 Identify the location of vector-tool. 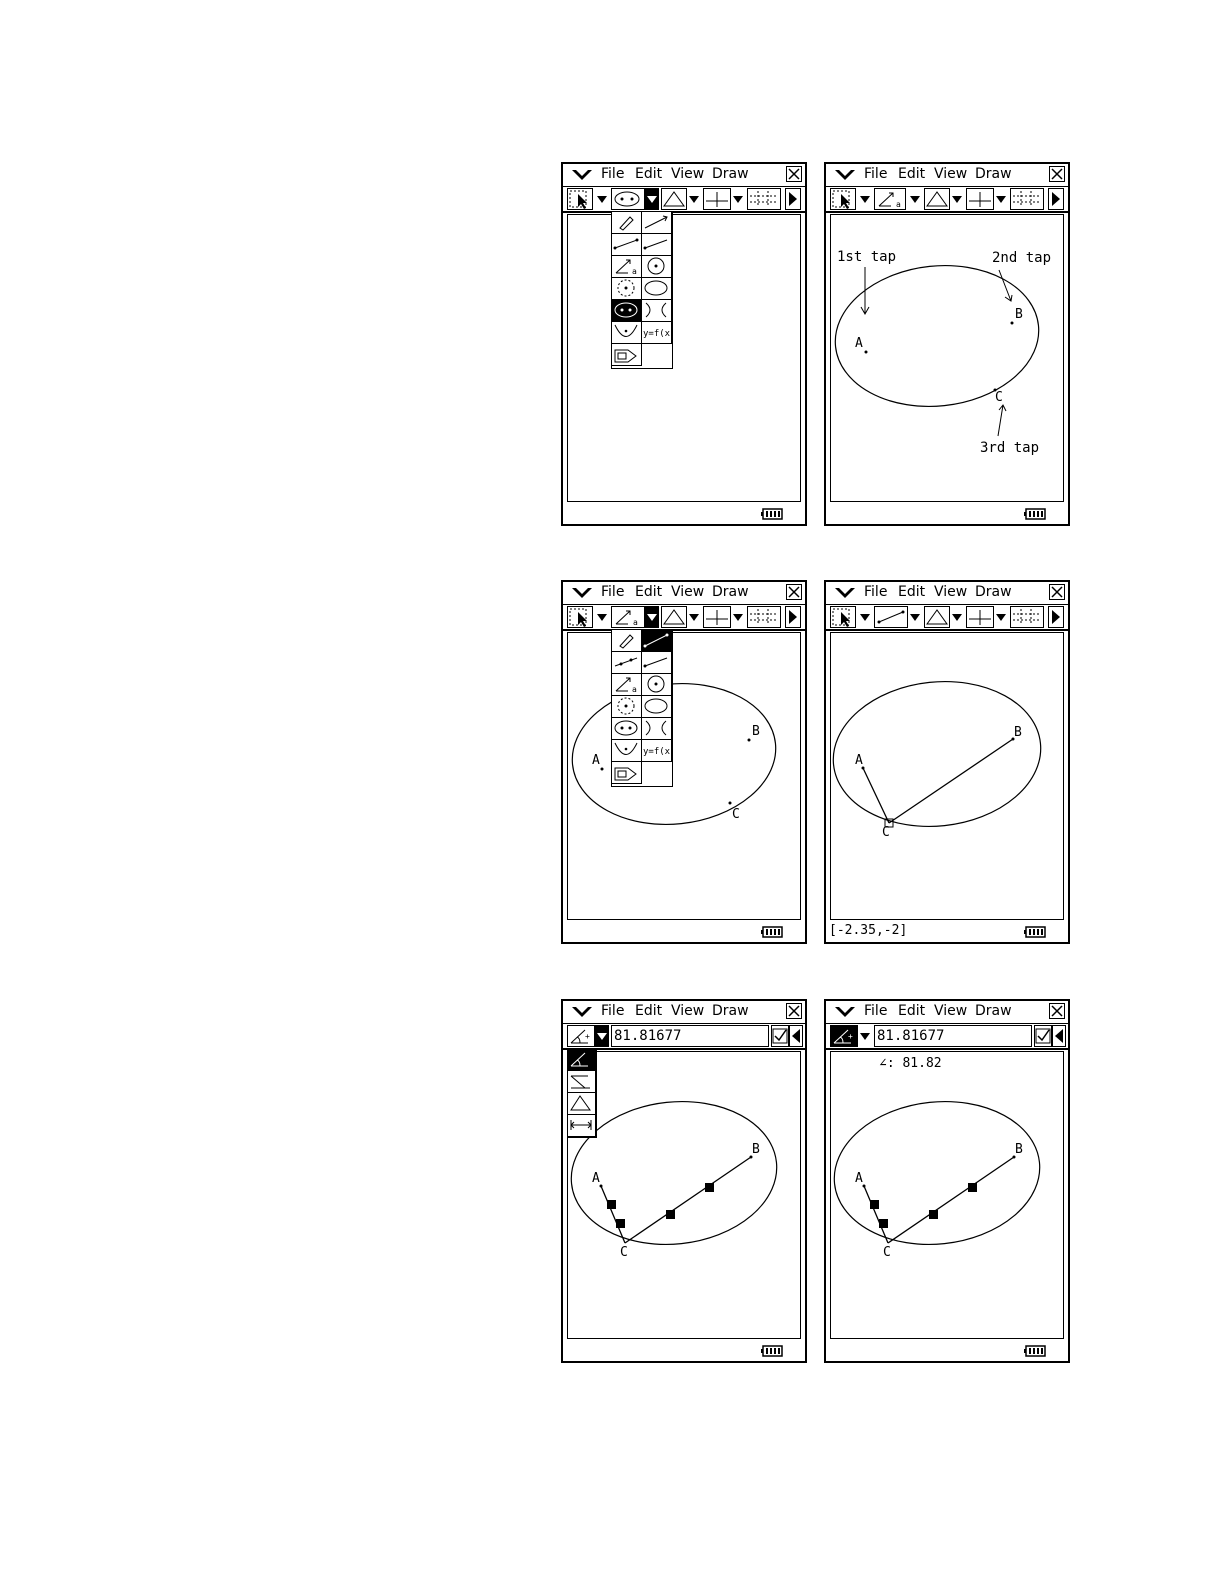
(657, 223).